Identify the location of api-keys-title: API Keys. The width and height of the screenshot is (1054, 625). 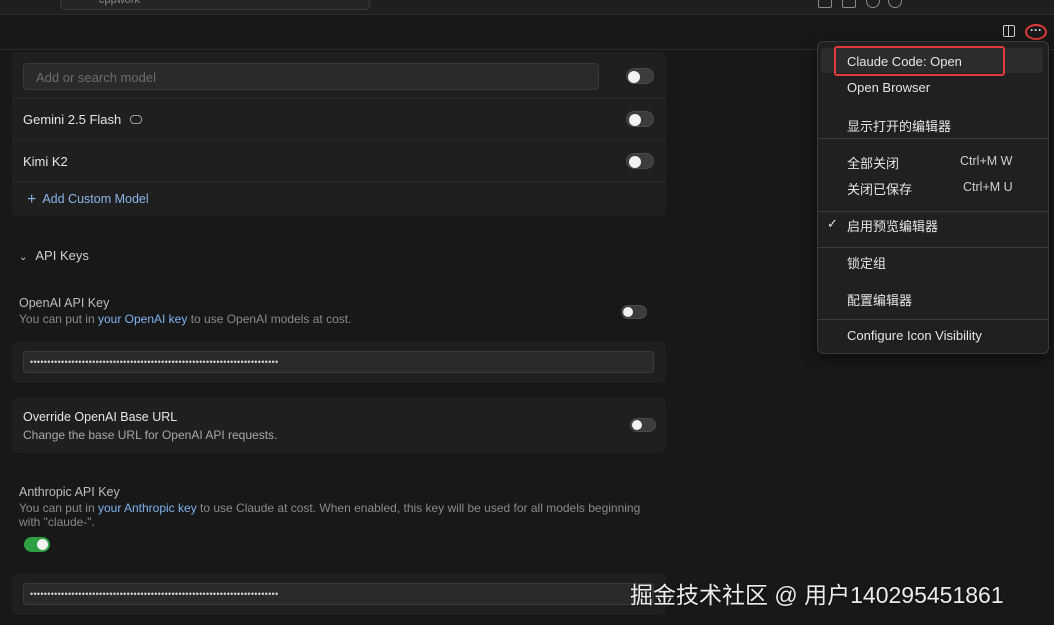
(62, 255).